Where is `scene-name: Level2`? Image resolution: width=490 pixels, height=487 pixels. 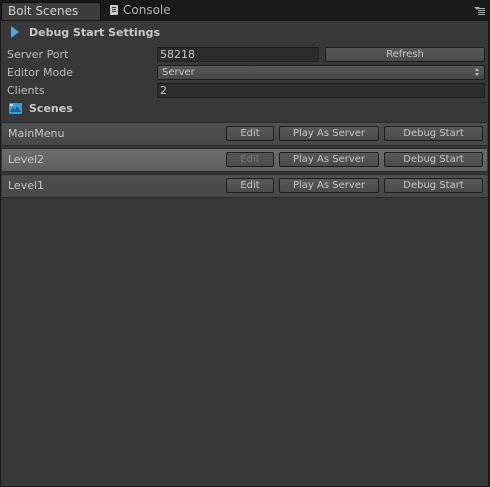
scene-name: Level2 is located at coordinates (26, 159).